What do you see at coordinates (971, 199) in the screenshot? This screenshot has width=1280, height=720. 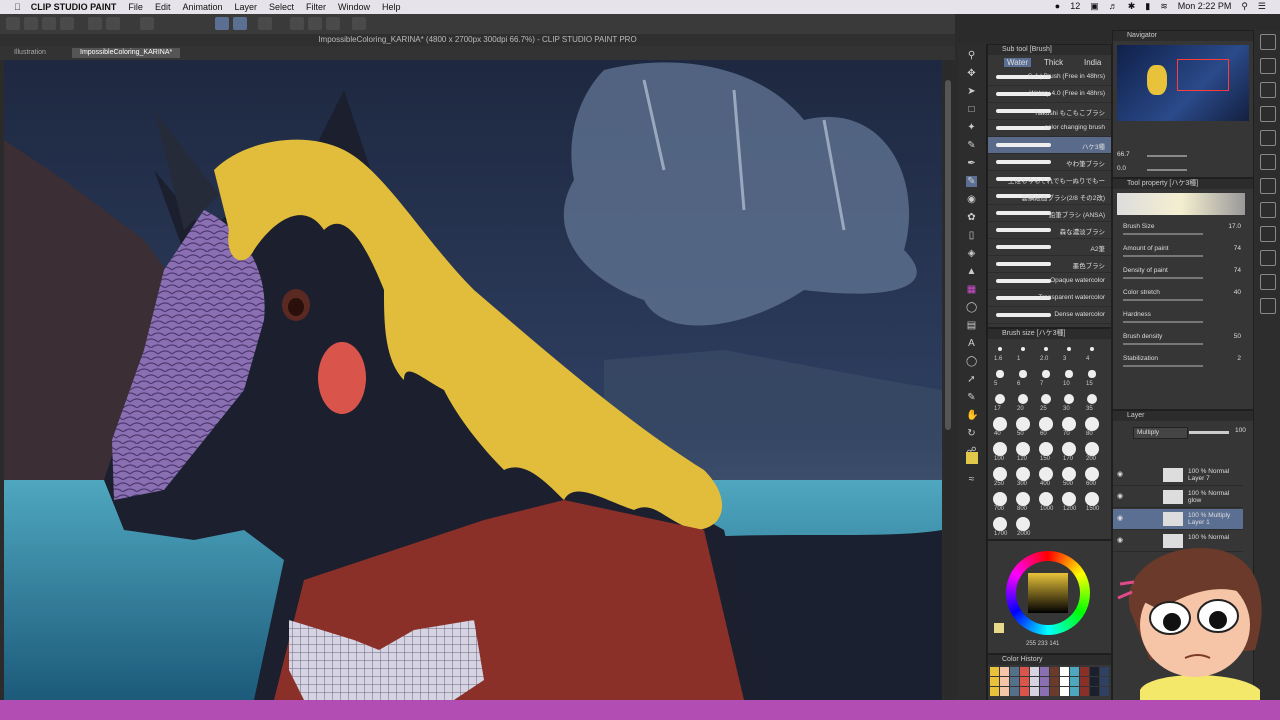 I see `airbrush-icon: ◉` at bounding box center [971, 199].